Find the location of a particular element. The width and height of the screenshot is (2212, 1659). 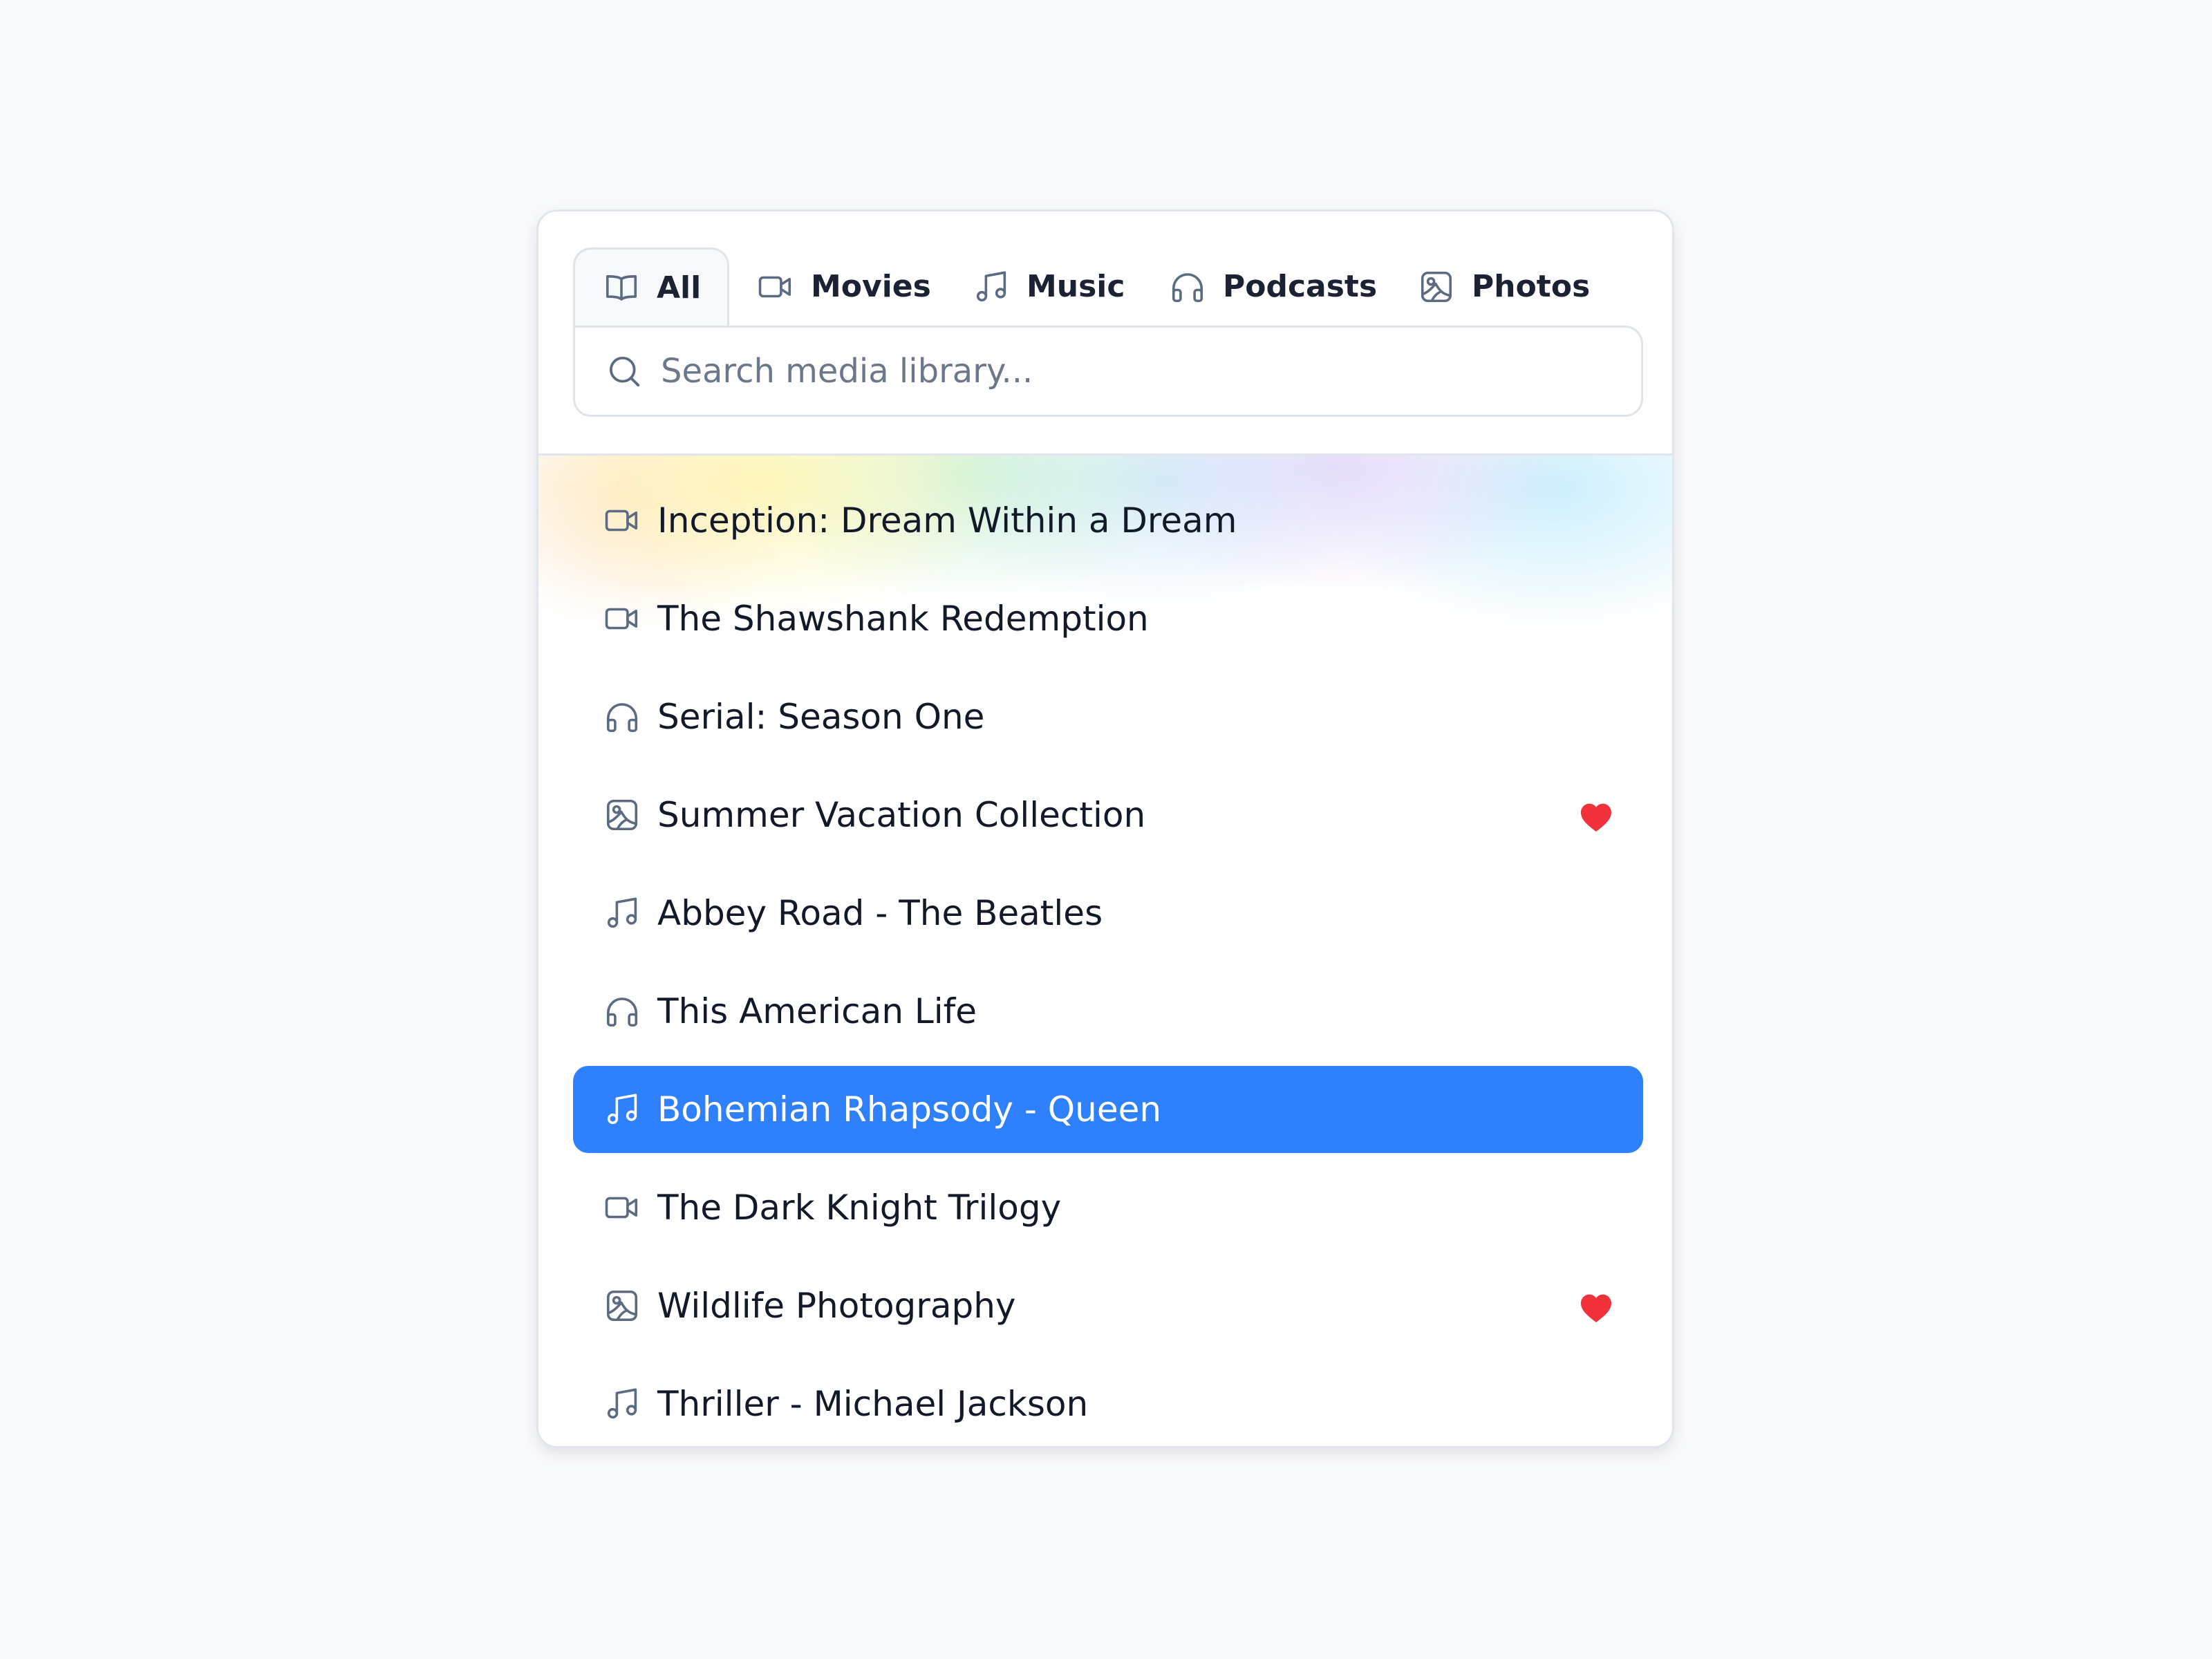

tab-label: Movies is located at coordinates (871, 286).